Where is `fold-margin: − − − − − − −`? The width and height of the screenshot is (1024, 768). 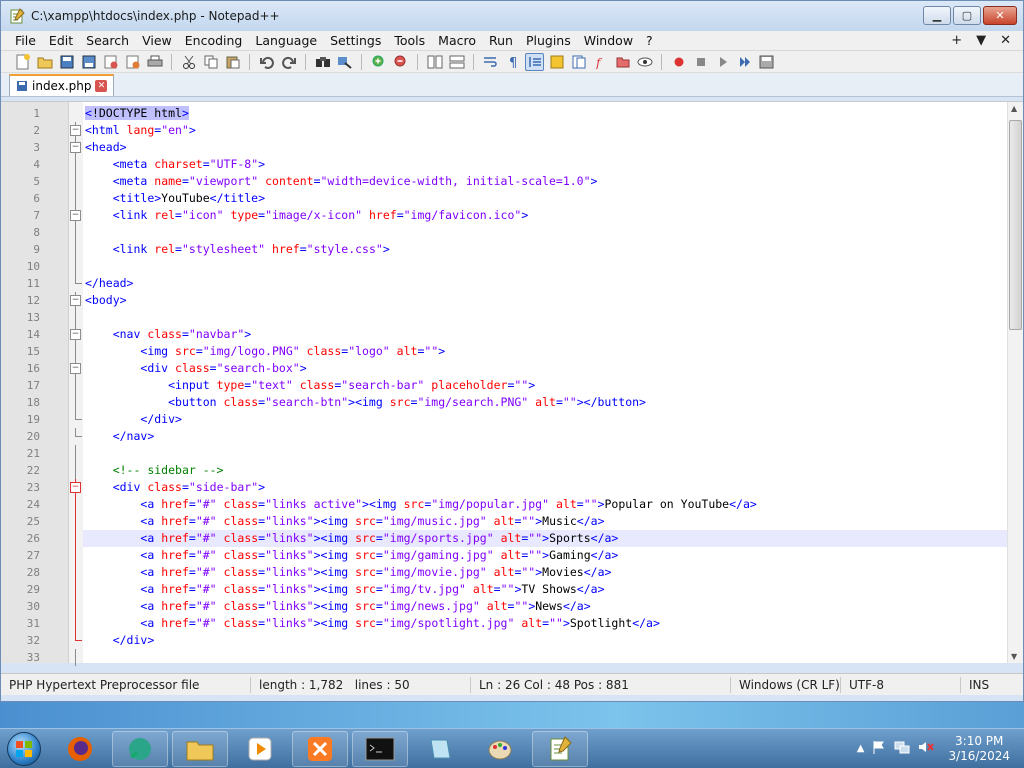
fold-margin: − − − − − − − is located at coordinates (76, 384).